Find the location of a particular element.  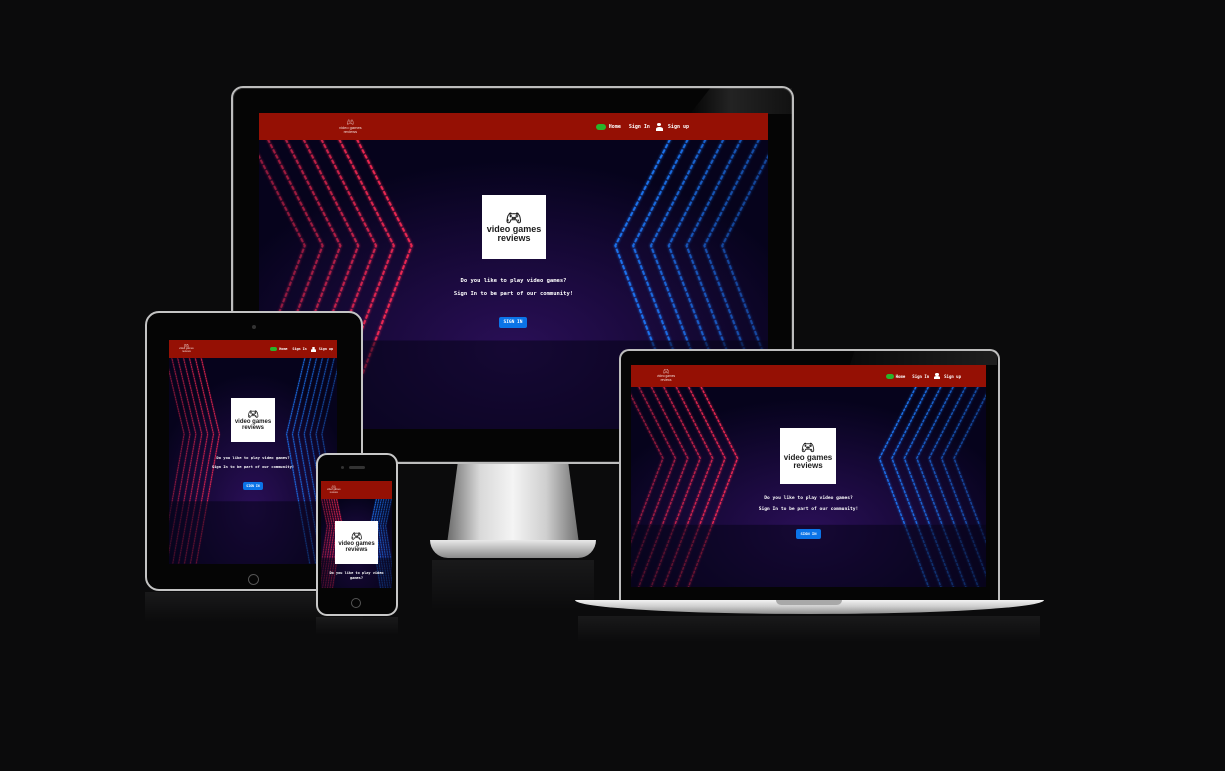

laptop-reflection is located at coordinates (809, 629).